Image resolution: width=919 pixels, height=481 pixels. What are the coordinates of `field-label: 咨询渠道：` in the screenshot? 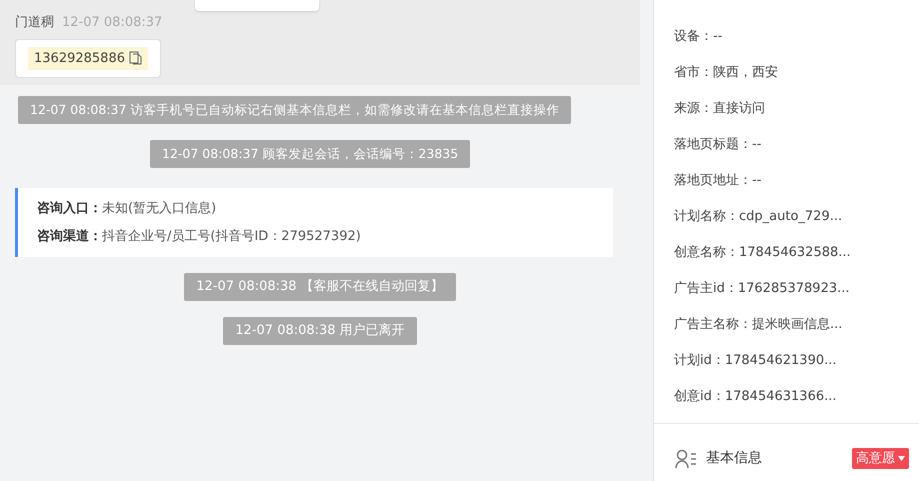 It's located at (69, 237).